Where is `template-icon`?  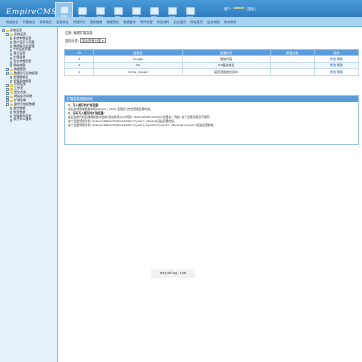
template-icon is located at coordinates (118, 11).